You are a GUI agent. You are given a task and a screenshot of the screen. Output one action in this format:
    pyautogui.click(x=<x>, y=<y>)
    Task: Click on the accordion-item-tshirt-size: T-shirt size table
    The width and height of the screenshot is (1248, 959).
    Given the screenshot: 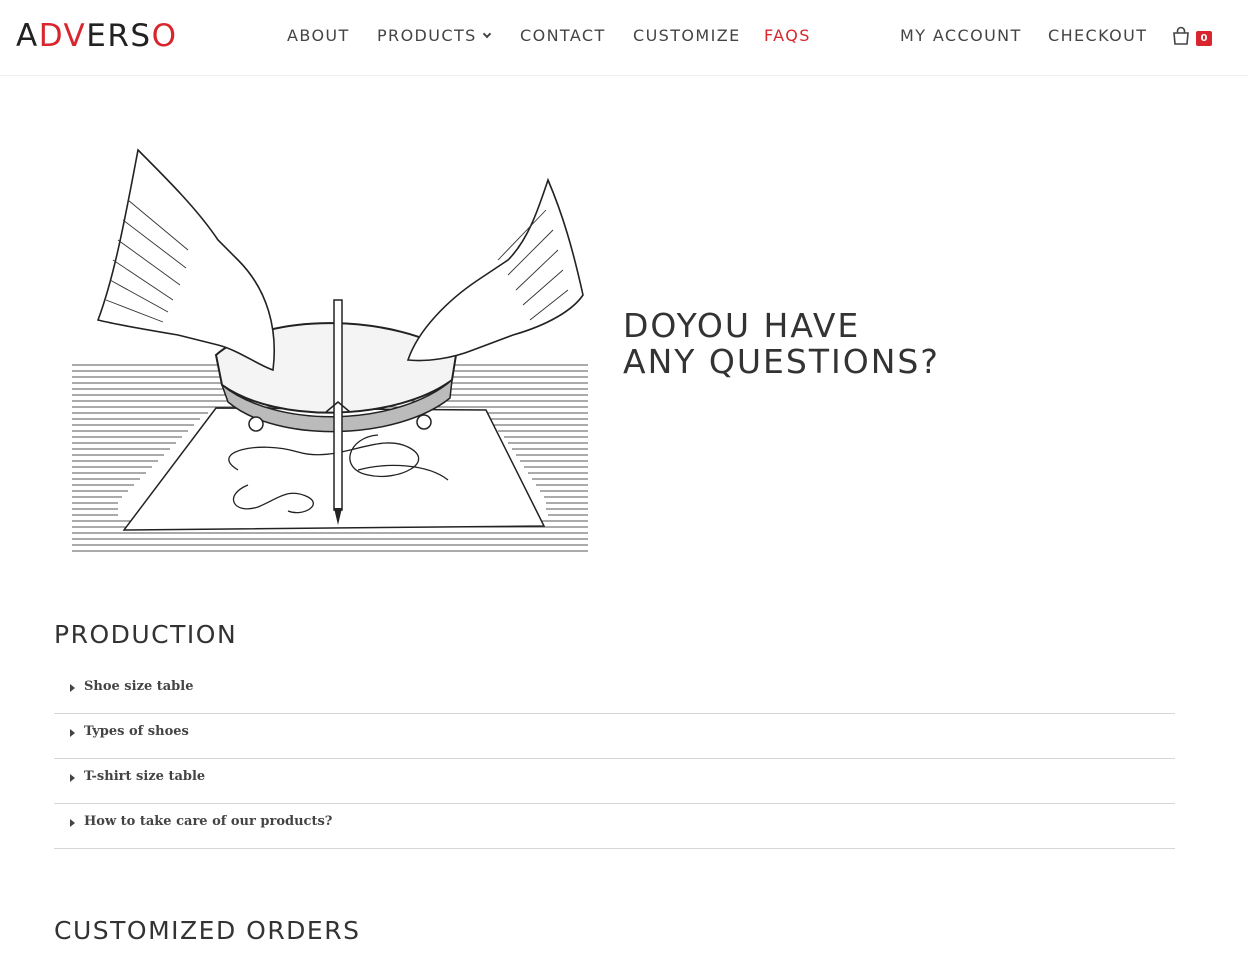 What is the action you would take?
    pyautogui.click(x=614, y=781)
    